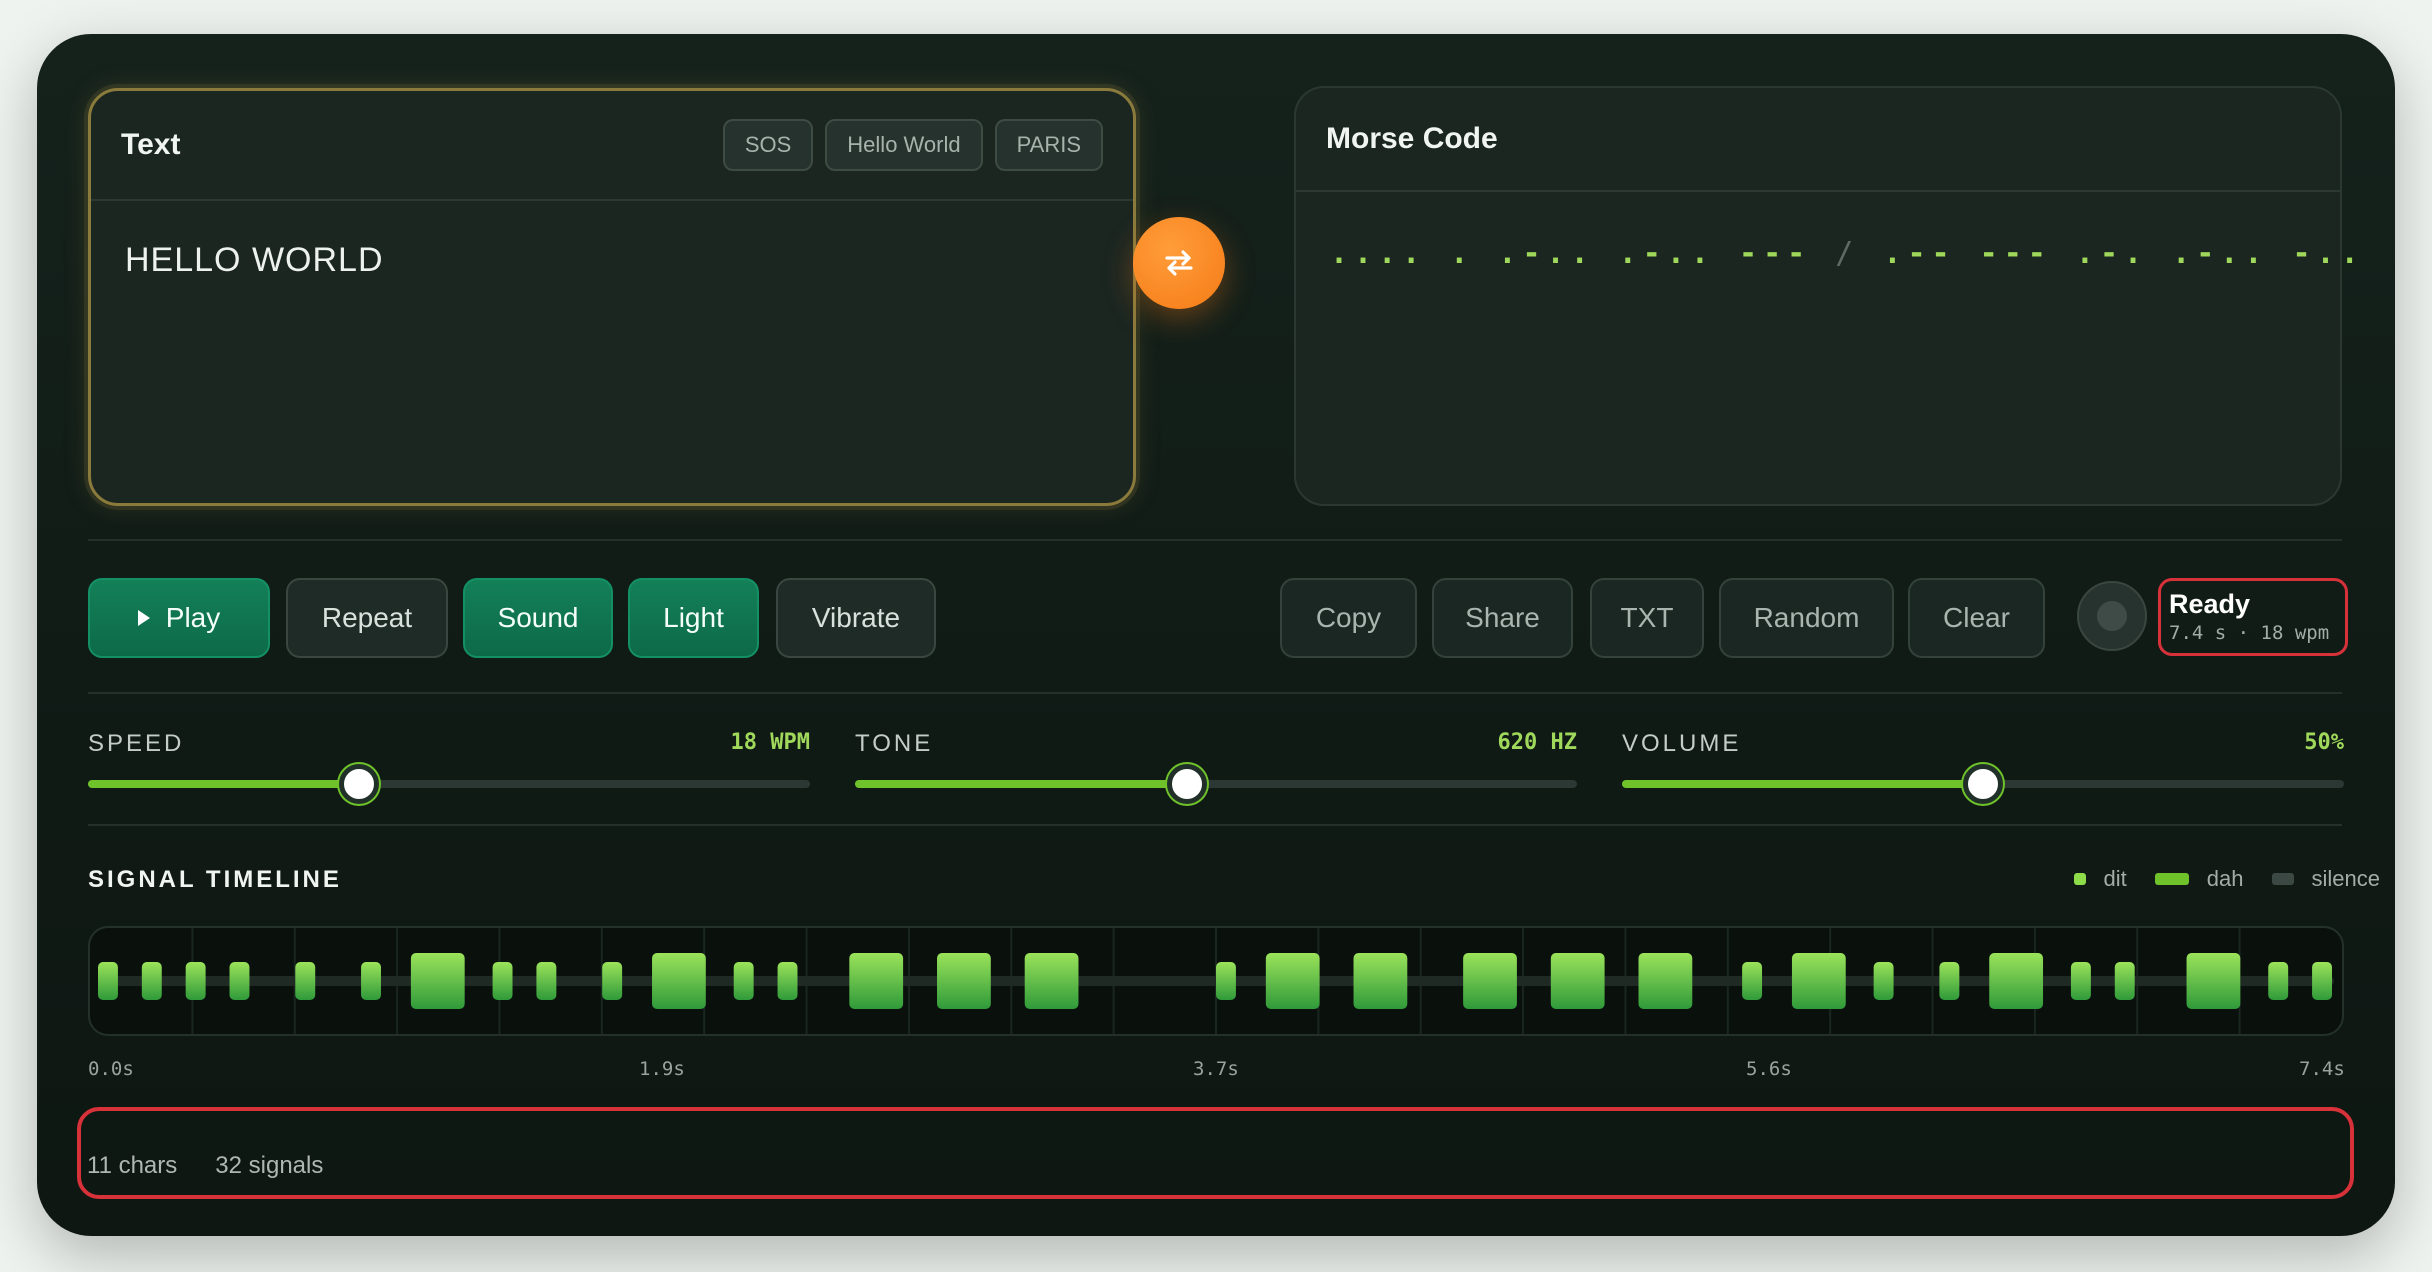 The height and width of the screenshot is (1272, 2432). I want to click on txt-button: TXT, so click(1647, 618).